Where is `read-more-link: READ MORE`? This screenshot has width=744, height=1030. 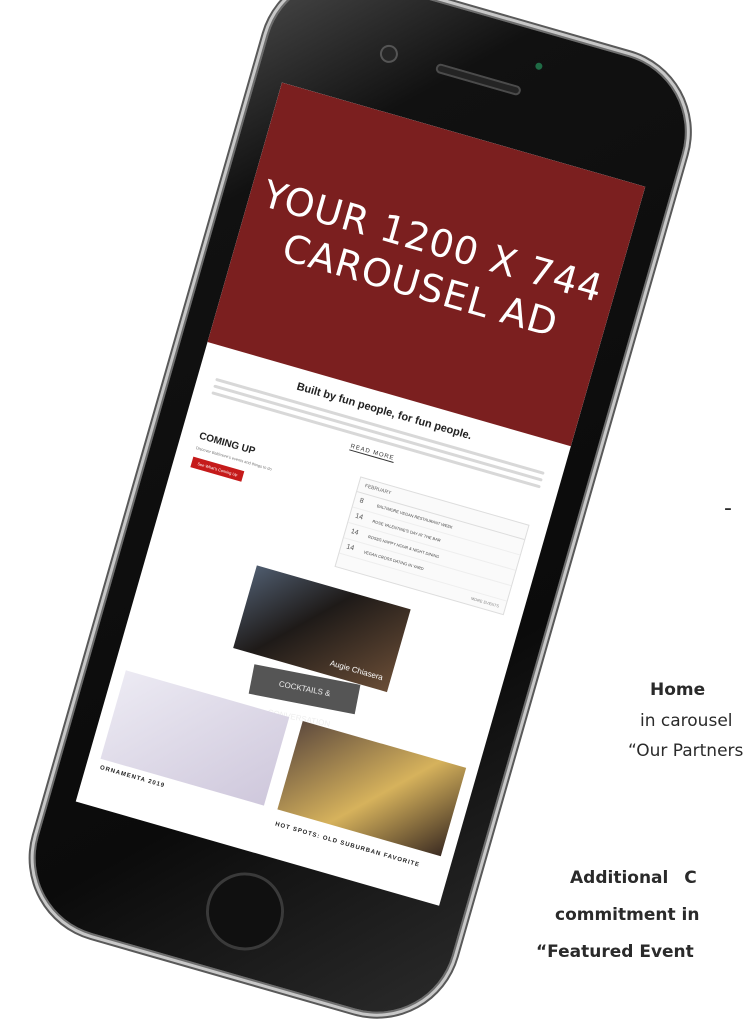
read-more-link: READ MORE is located at coordinates (372, 453).